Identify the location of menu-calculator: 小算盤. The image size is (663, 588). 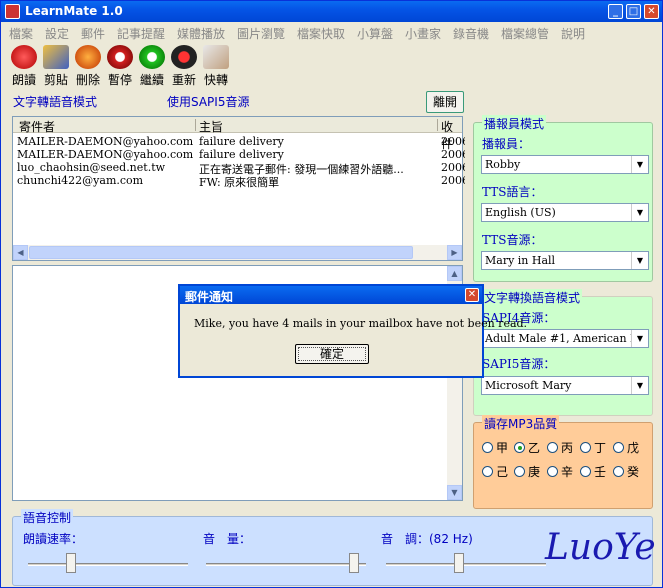
(375, 33).